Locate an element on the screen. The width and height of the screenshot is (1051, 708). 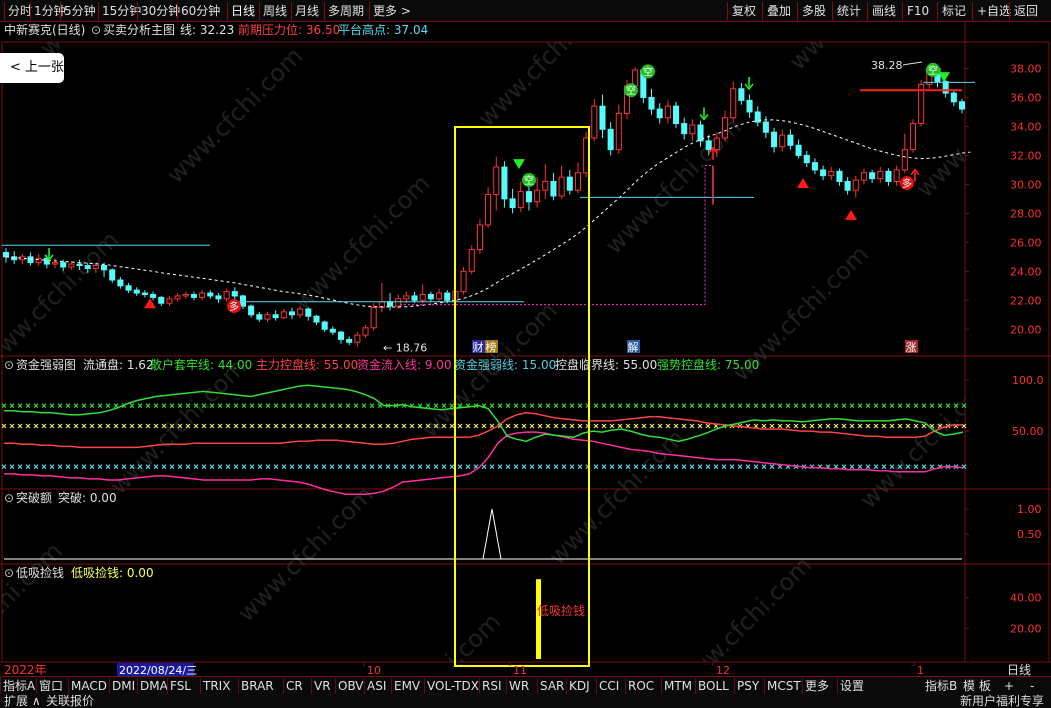
indicator-tab-15: WR is located at coordinates (519, 686).